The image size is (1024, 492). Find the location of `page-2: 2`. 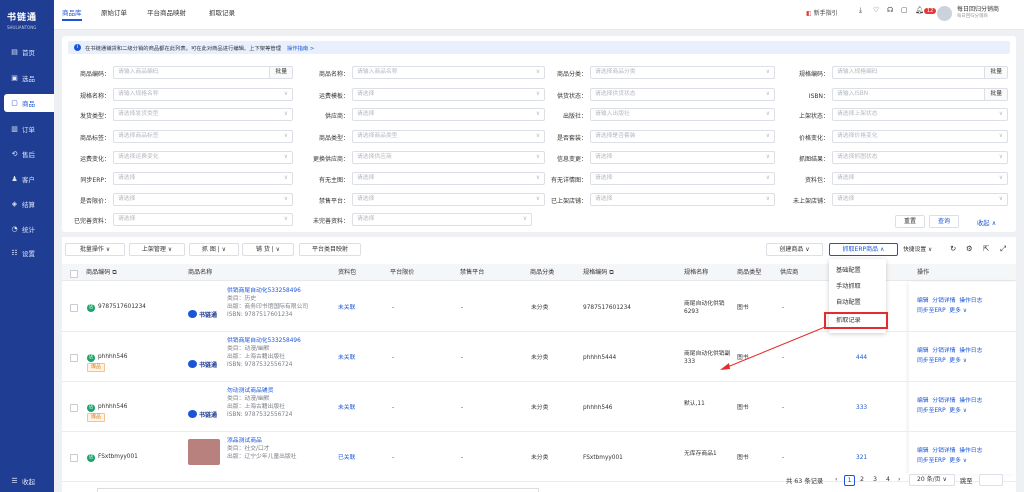

page-2: 2 is located at coordinates (862, 479).